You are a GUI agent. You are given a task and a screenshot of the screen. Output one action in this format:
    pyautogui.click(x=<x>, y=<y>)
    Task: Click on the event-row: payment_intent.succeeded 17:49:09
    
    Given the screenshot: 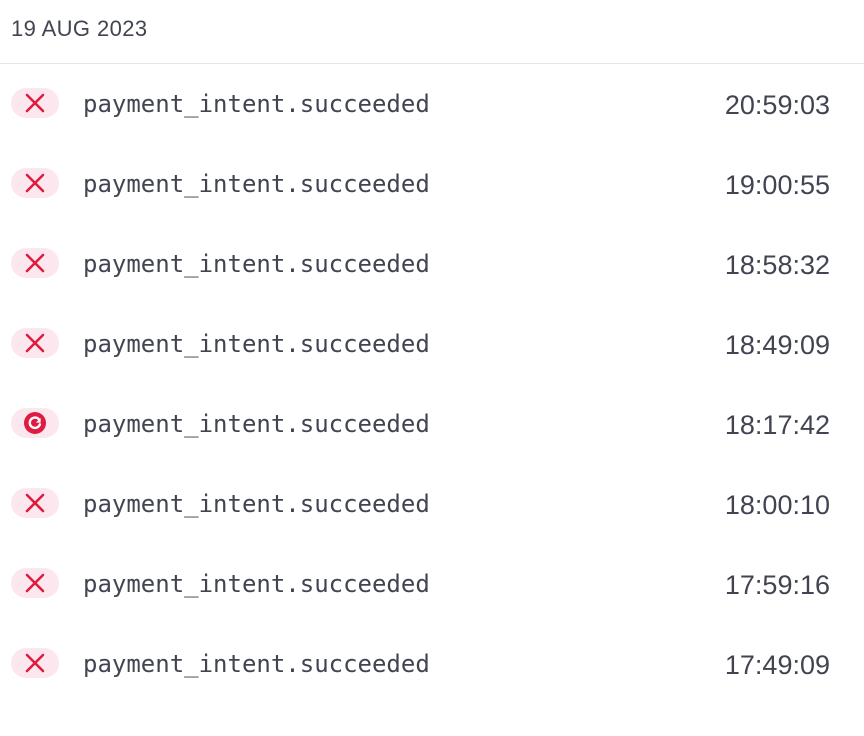 What is the action you would take?
    pyautogui.click(x=432, y=665)
    